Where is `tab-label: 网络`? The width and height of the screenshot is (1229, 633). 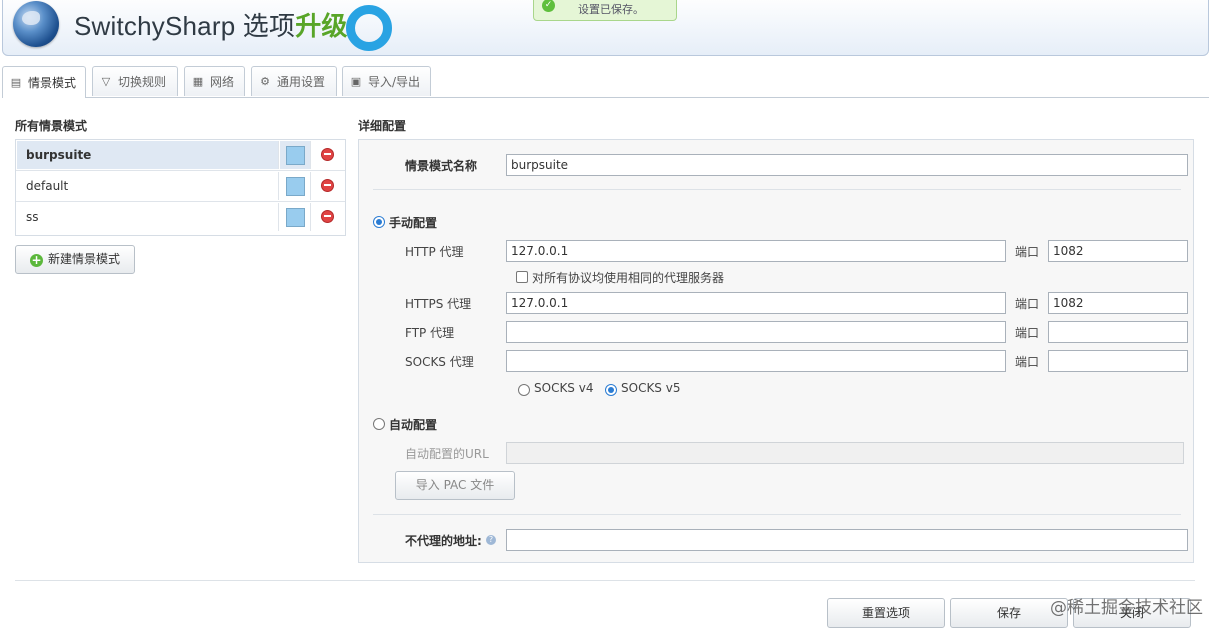
tab-label: 网络 is located at coordinates (222, 82).